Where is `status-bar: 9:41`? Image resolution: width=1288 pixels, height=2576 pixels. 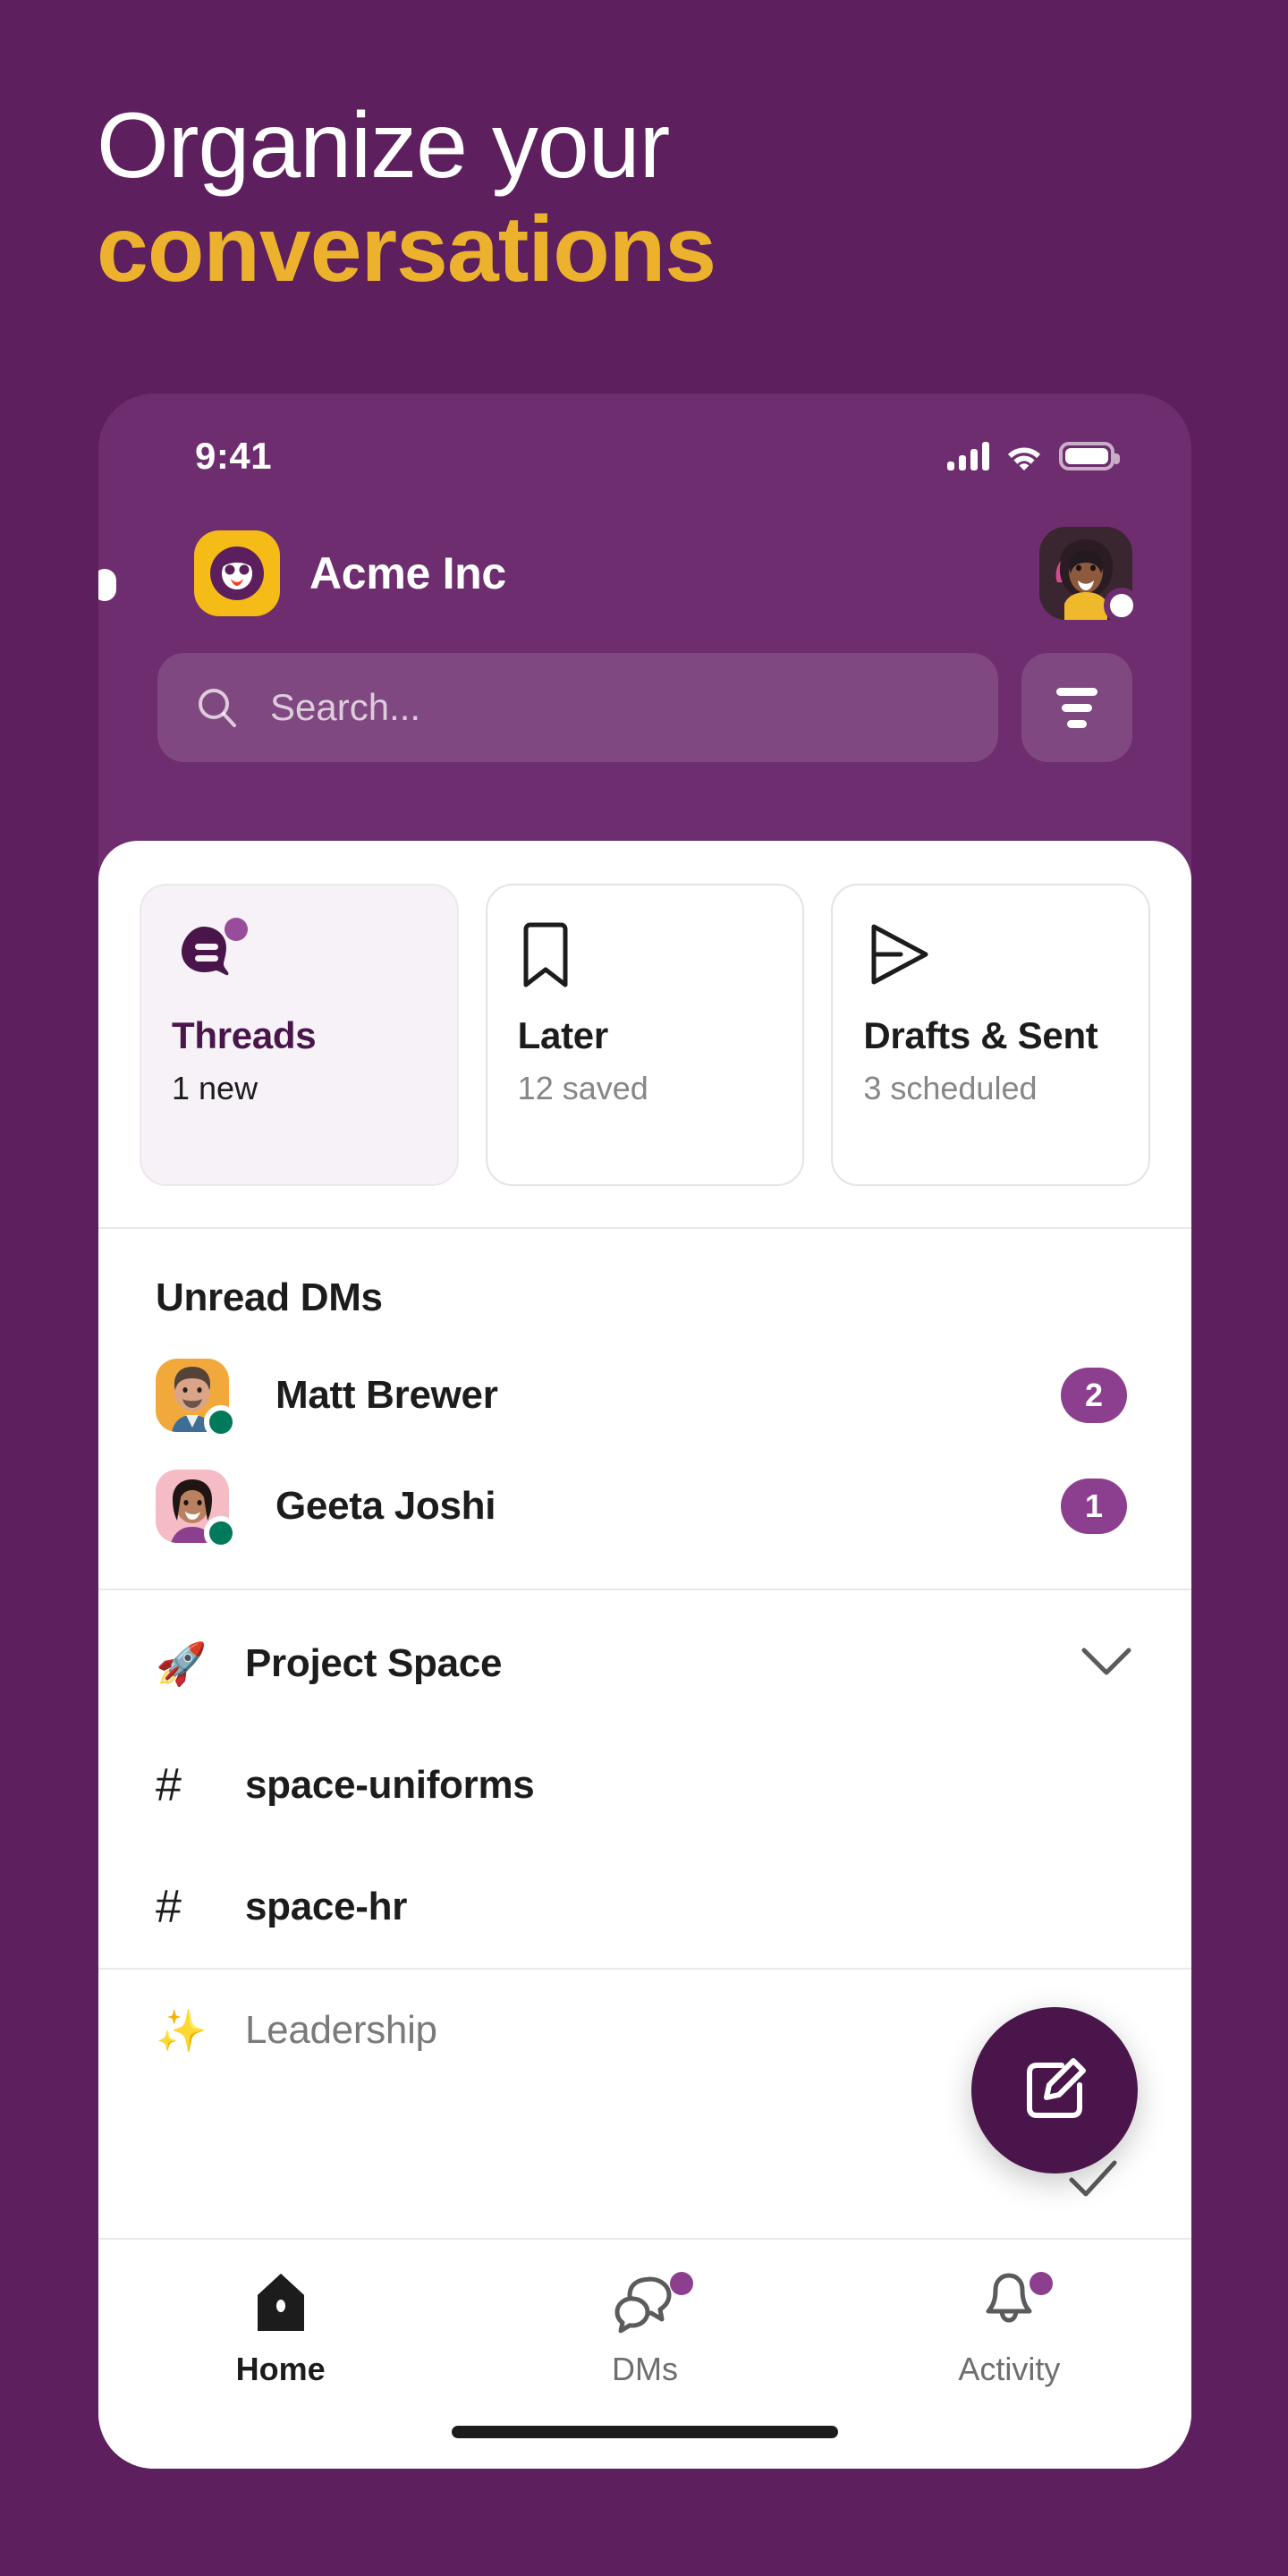
status-bar: 9:41 is located at coordinates (644, 456).